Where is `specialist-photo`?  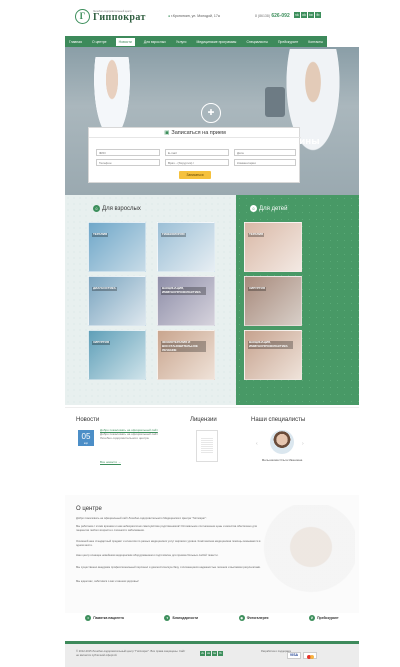
specialist-photo is located at coordinates (282, 442).